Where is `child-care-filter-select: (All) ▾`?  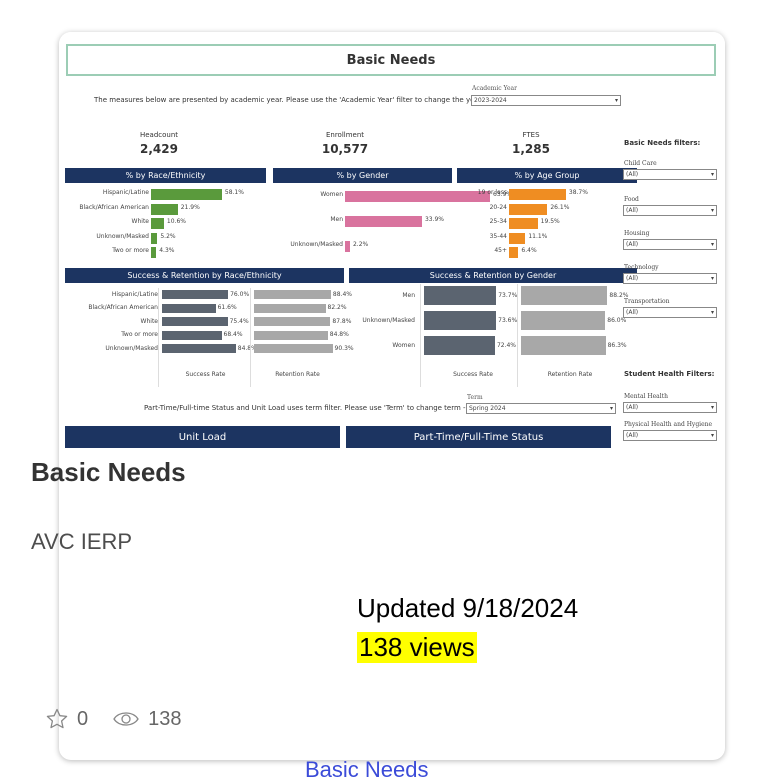
child-care-filter-select: (All) ▾ is located at coordinates (670, 174).